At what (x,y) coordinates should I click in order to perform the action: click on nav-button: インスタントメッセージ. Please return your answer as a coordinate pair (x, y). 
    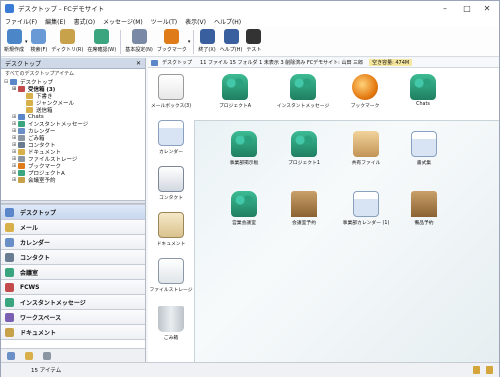
    Looking at the image, I should click on (73, 302).